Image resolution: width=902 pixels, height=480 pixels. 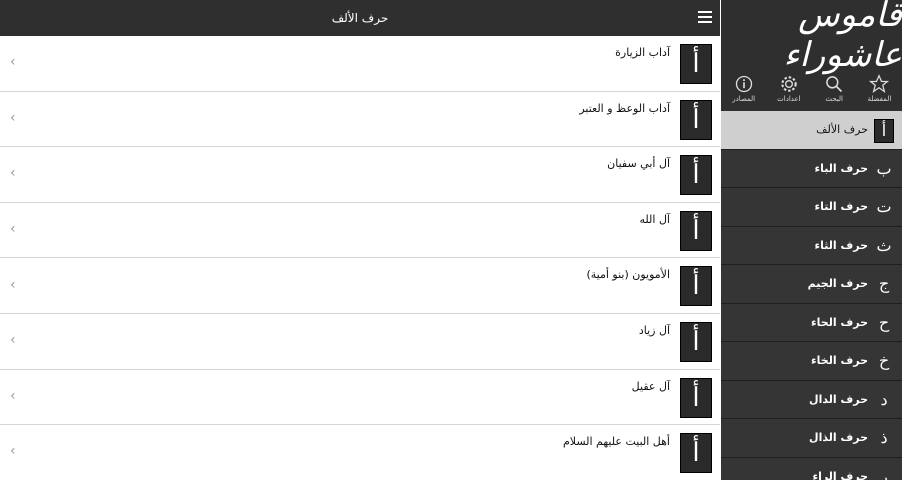 What do you see at coordinates (360, 119) in the screenshot?
I see `list-item: ‹ أ آداب الوعظ و العتبر` at bounding box center [360, 119].